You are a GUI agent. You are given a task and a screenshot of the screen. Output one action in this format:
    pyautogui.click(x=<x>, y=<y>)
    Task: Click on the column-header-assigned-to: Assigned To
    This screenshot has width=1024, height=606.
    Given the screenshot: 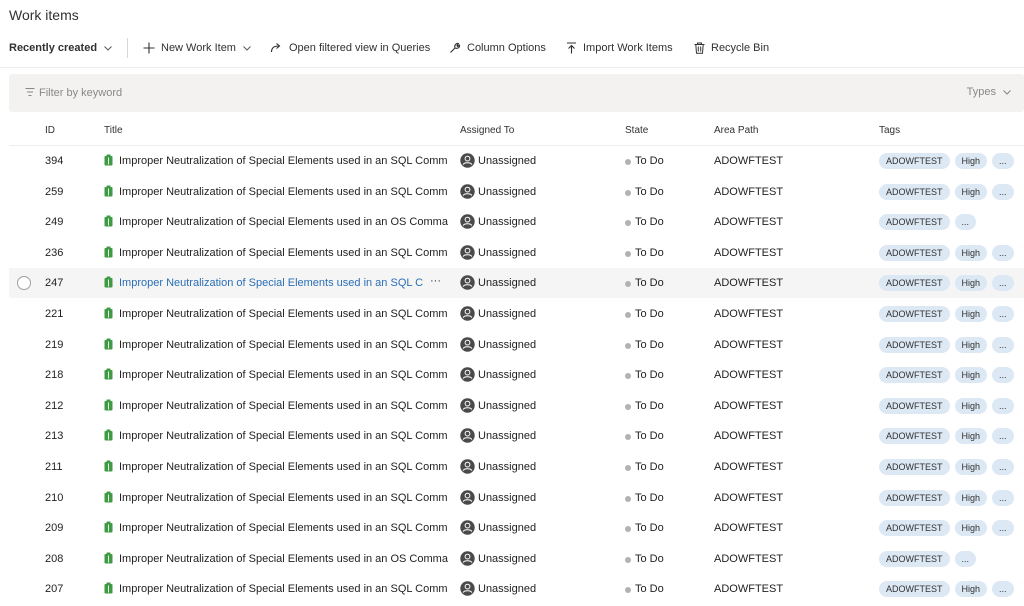 What is the action you would take?
    pyautogui.click(x=487, y=130)
    